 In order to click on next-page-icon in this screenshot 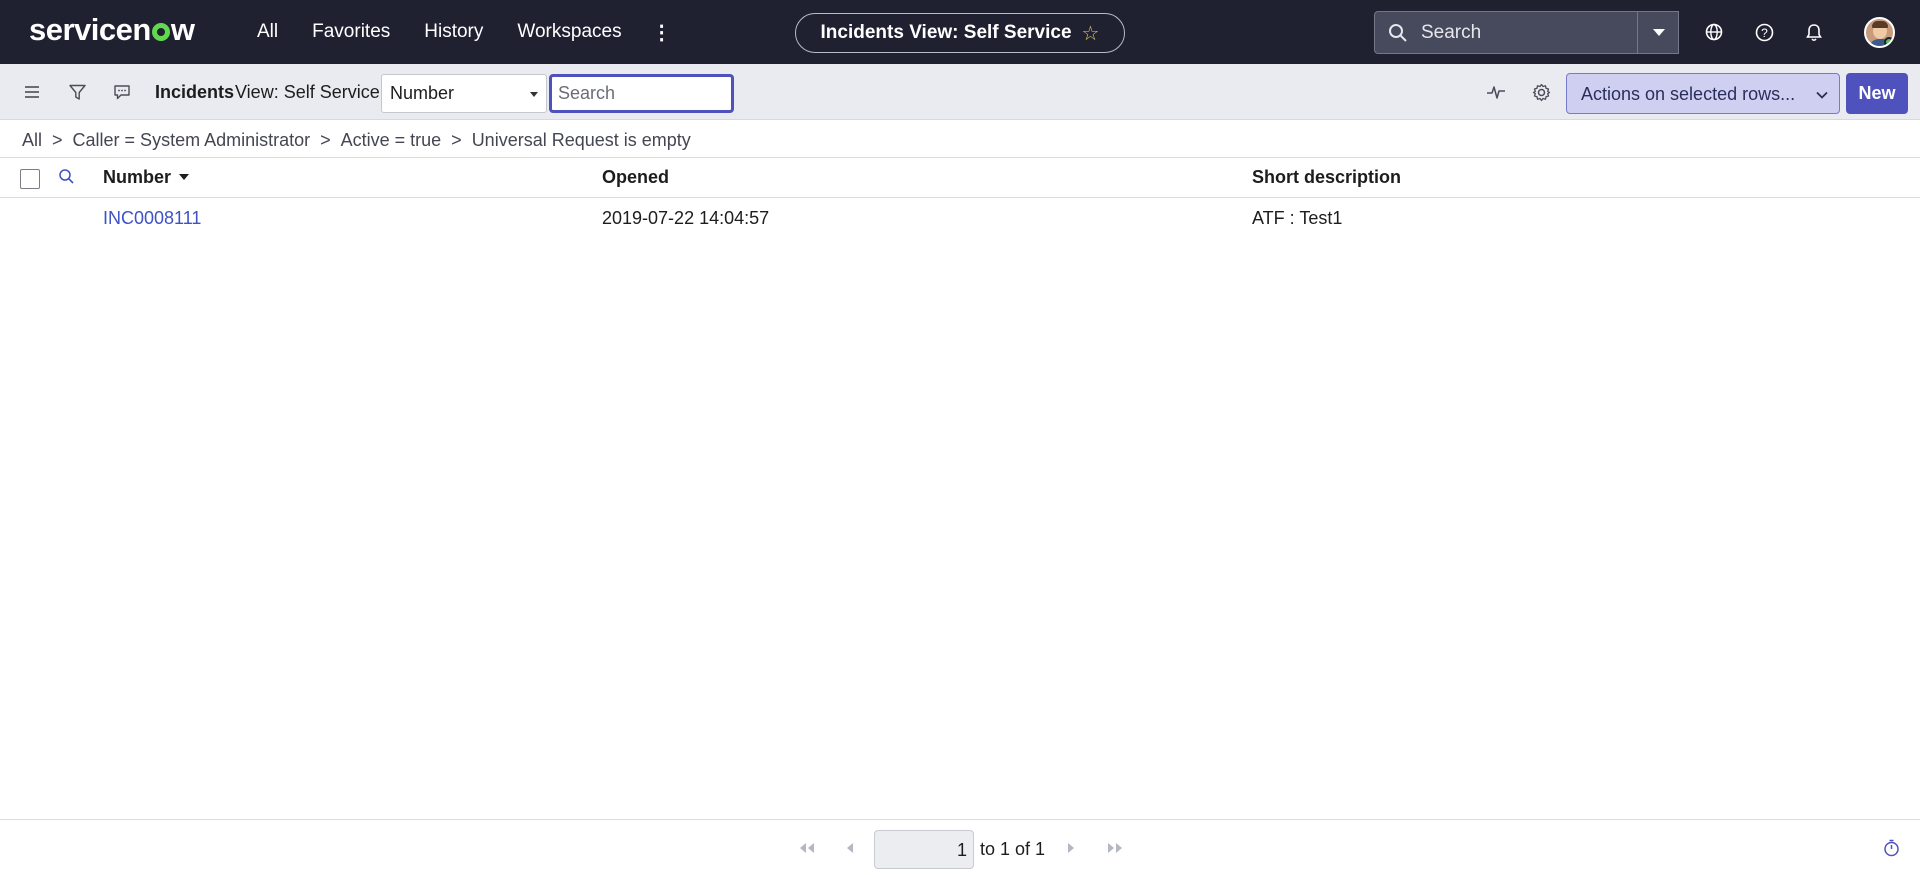, I will do `click(1071, 848)`.